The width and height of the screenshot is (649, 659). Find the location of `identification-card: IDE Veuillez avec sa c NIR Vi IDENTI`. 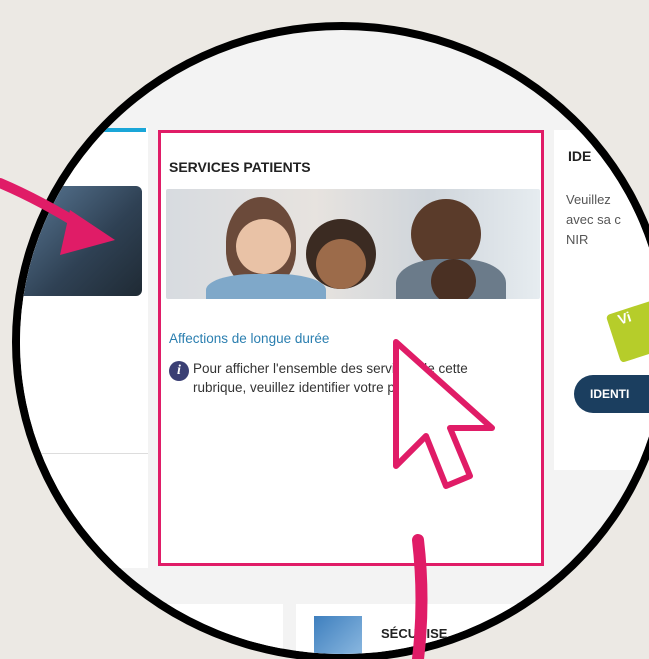

identification-card: IDE Veuillez avec sa c NIR Vi IDENTI is located at coordinates (601, 300).